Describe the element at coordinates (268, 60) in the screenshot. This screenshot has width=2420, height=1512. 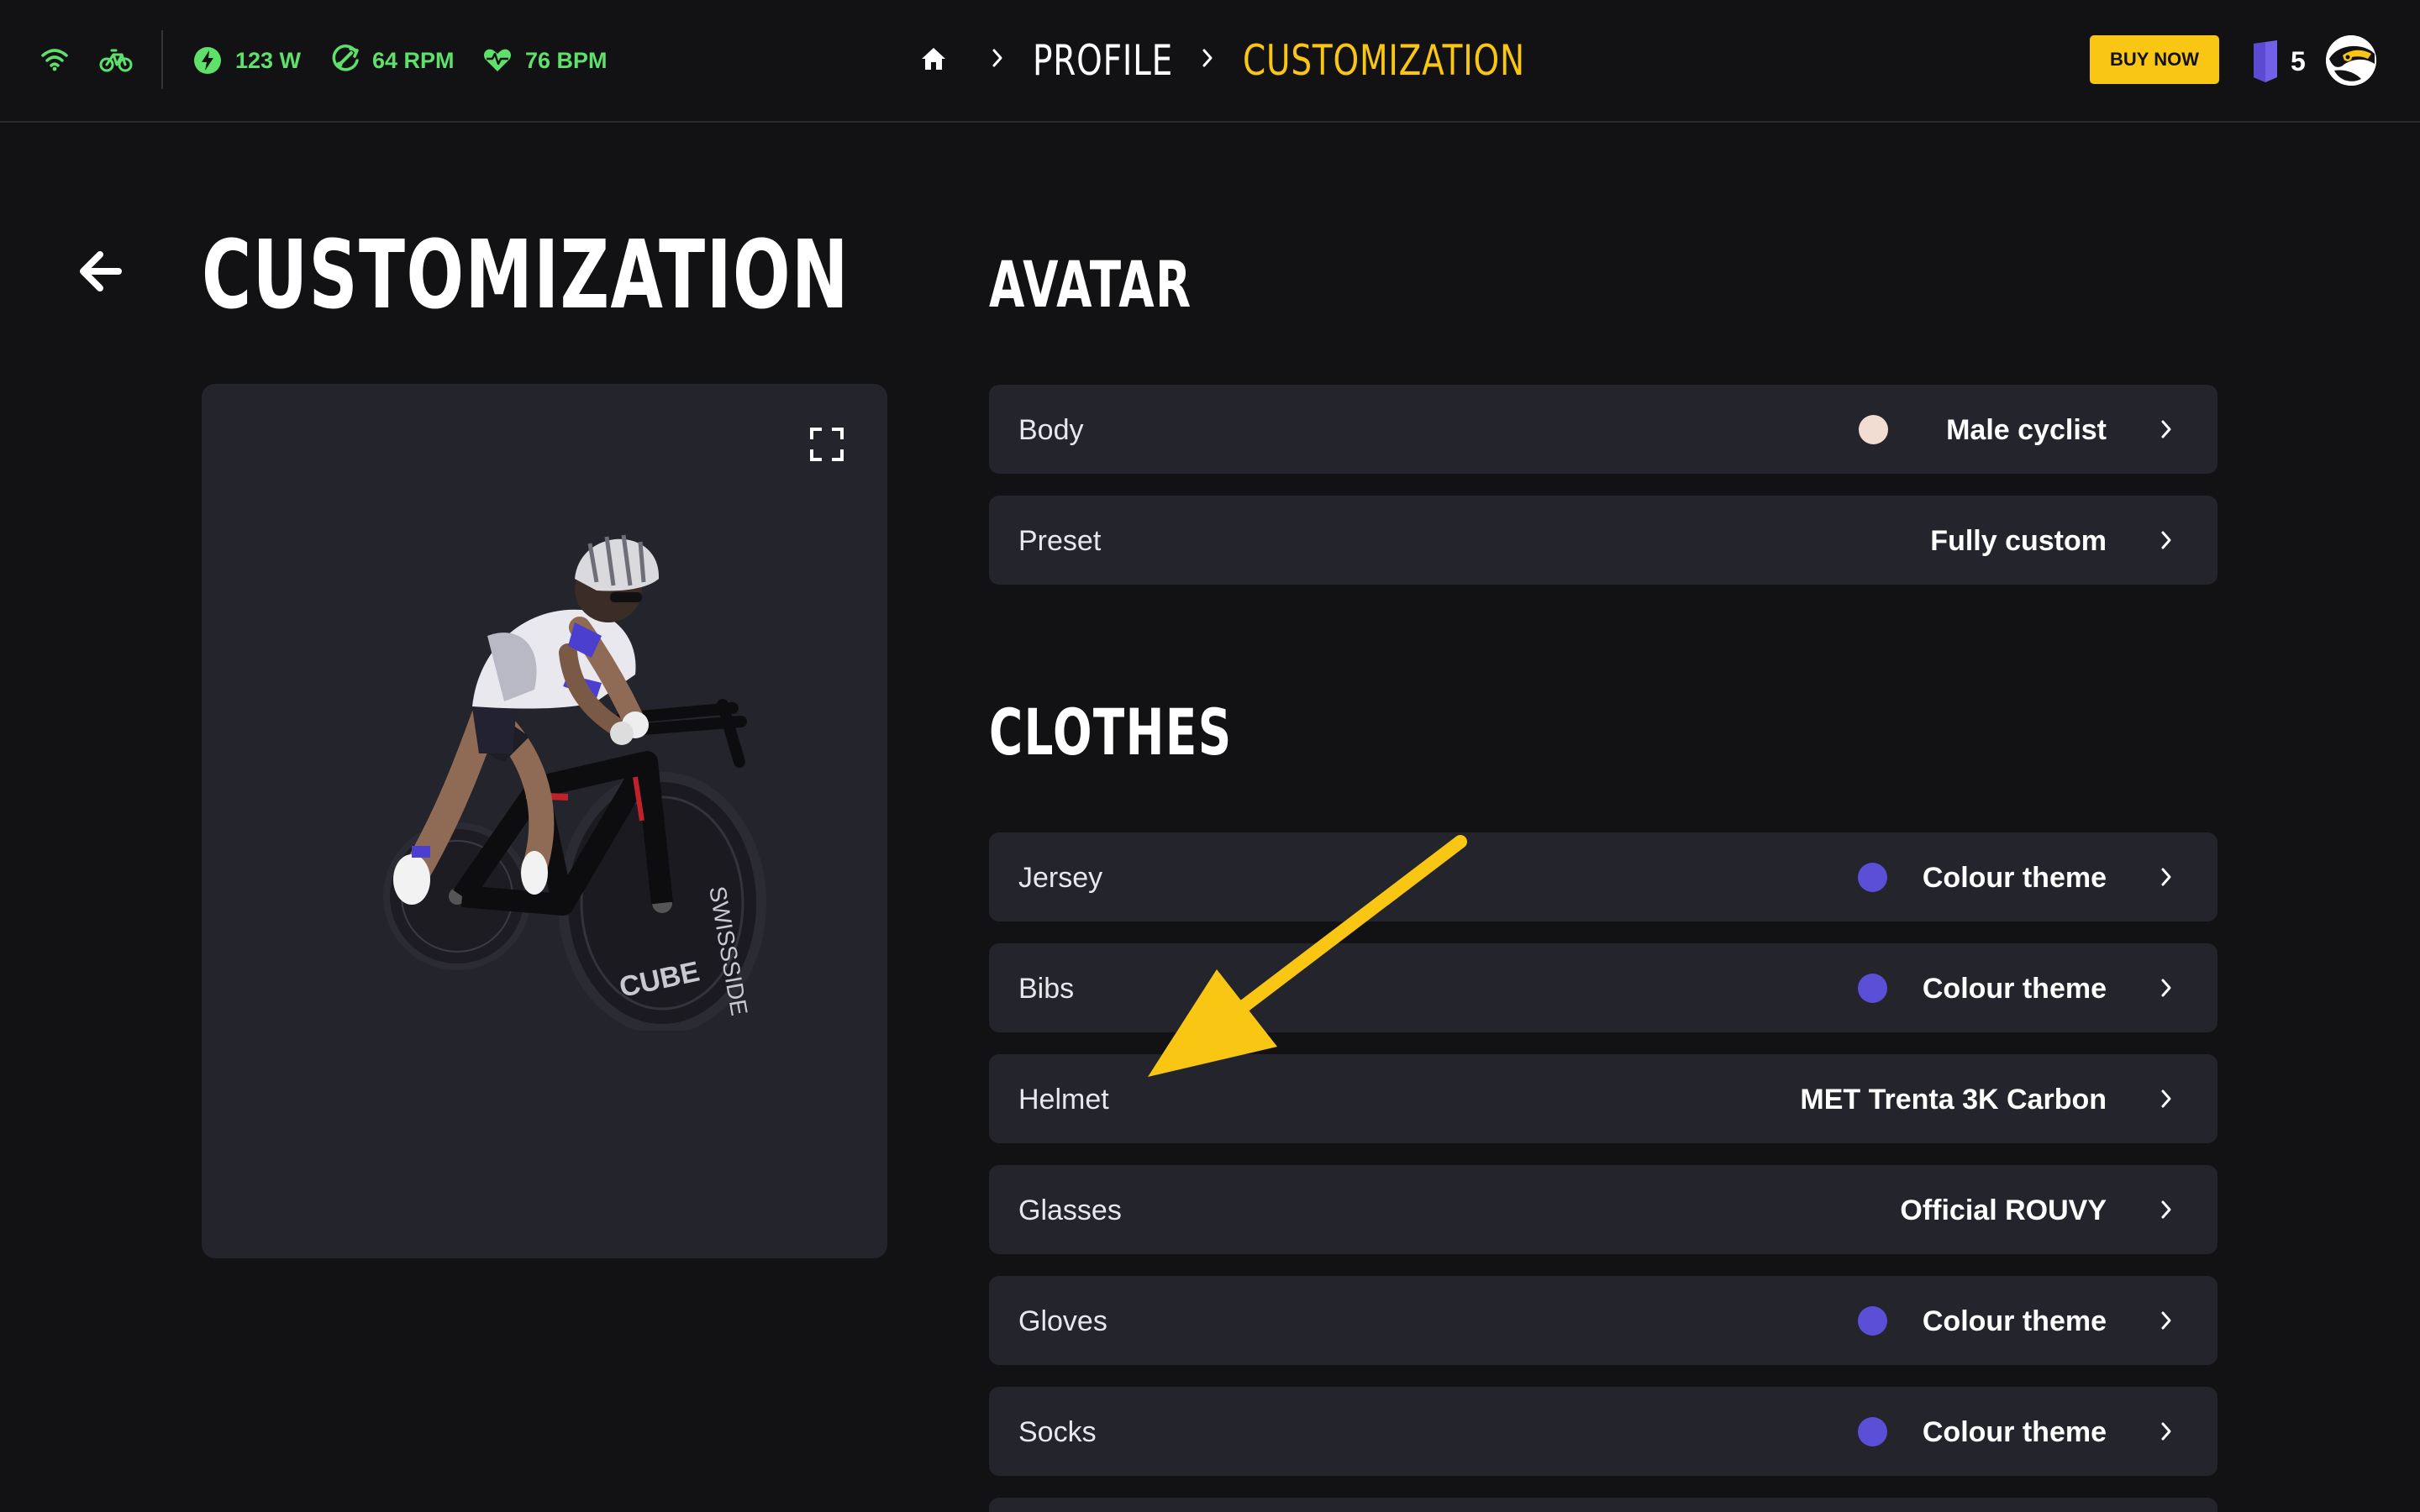
I see `power-value: 123 W` at that location.